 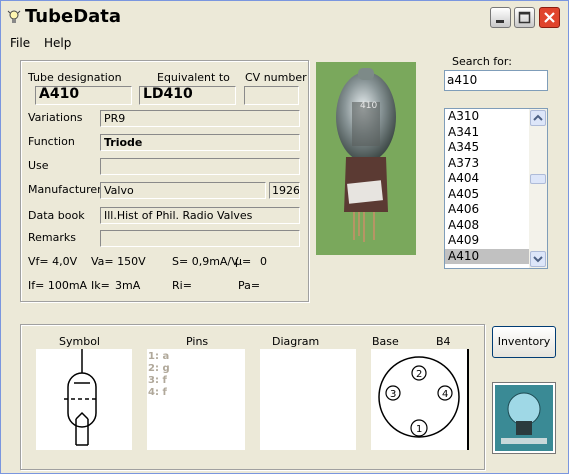 I want to click on pin-entry: 4: f, so click(x=157, y=392).